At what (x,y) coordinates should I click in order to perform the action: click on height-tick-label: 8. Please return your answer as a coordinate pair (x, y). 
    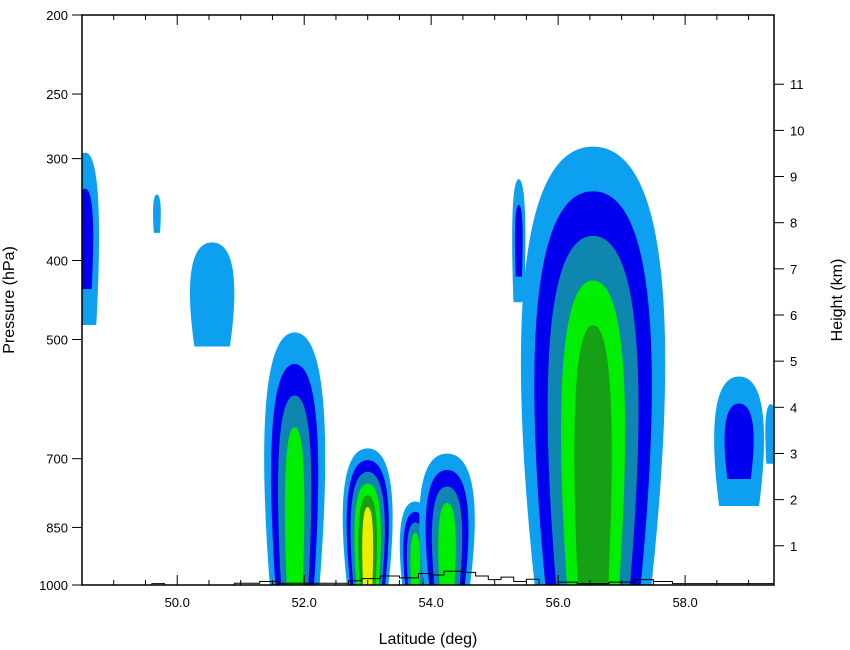
    Looking at the image, I should click on (793, 223).